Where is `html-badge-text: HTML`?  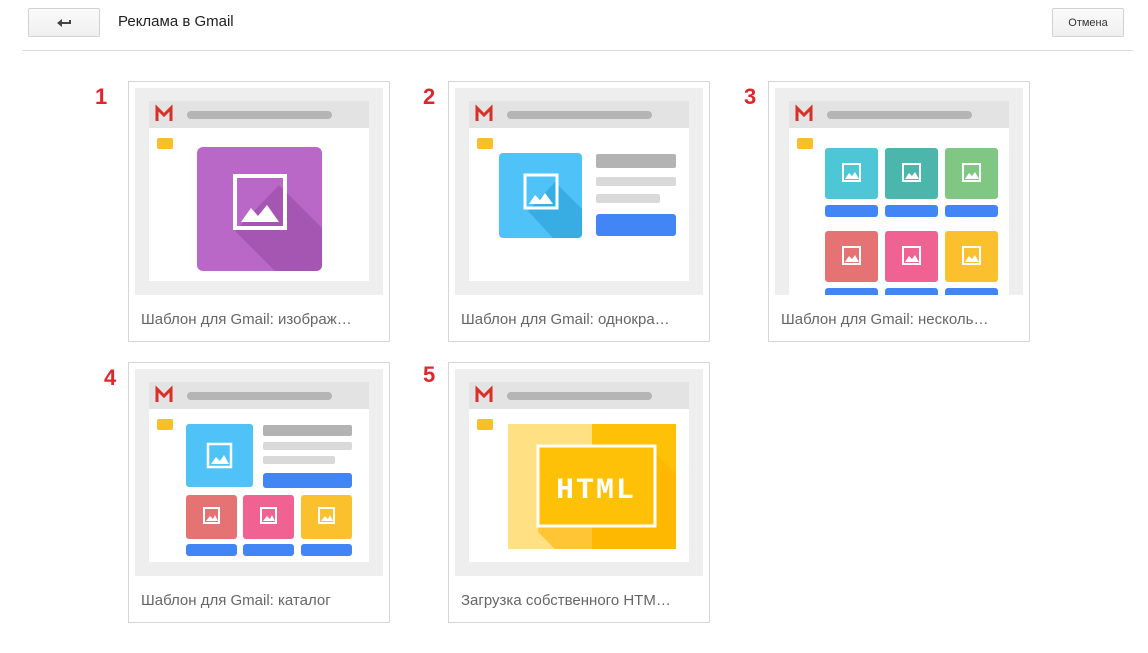 html-badge-text: HTML is located at coordinates (596, 491).